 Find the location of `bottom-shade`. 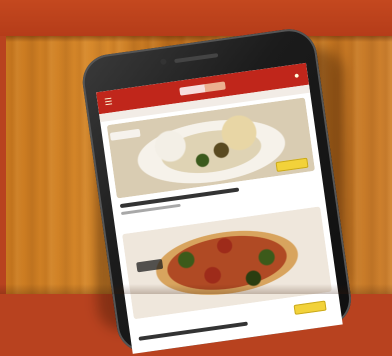

bottom-shade is located at coordinates (196, 289).